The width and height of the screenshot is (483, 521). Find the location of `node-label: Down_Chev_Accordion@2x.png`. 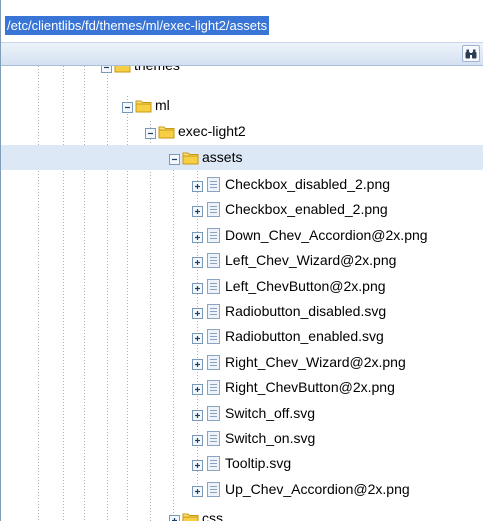

node-label: Down_Chev_Accordion@2x.png is located at coordinates (326, 234).